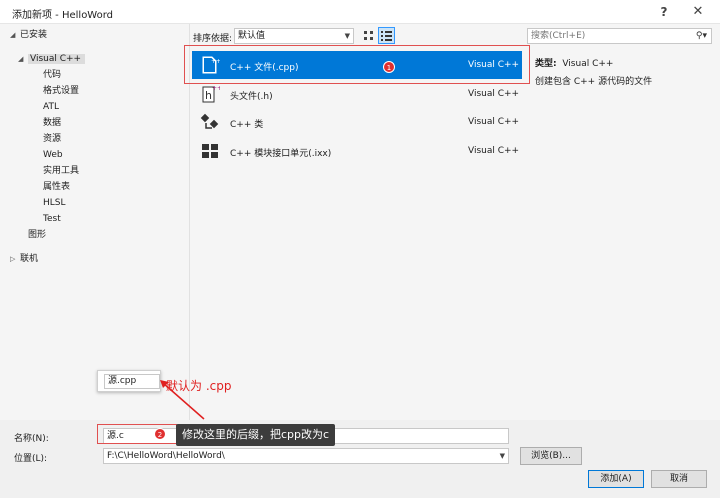 This screenshot has width=720, height=498. I want to click on grid-view-button, so click(368, 35).